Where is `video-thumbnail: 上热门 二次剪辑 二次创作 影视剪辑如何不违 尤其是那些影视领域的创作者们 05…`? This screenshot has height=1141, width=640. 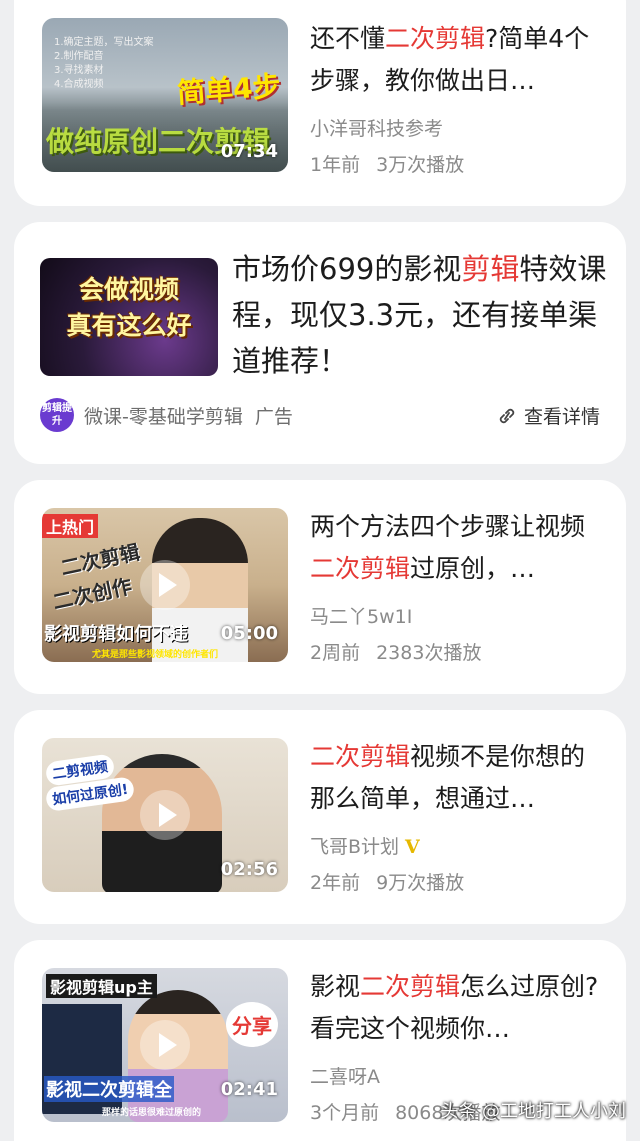
video-thumbnail: 上热门 二次剪辑 二次创作 影视剪辑如何不违 尤其是那些影视领域的创作者们 05… is located at coordinates (165, 585).